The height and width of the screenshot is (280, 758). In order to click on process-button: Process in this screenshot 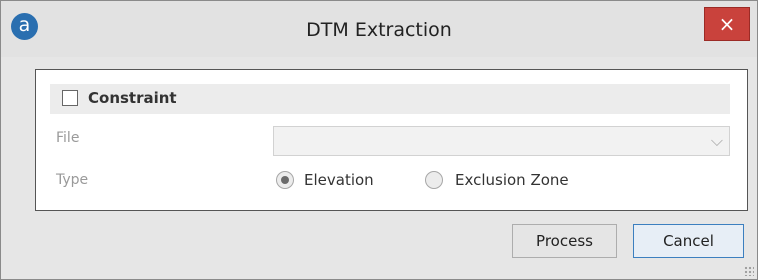, I will do `click(564, 241)`.